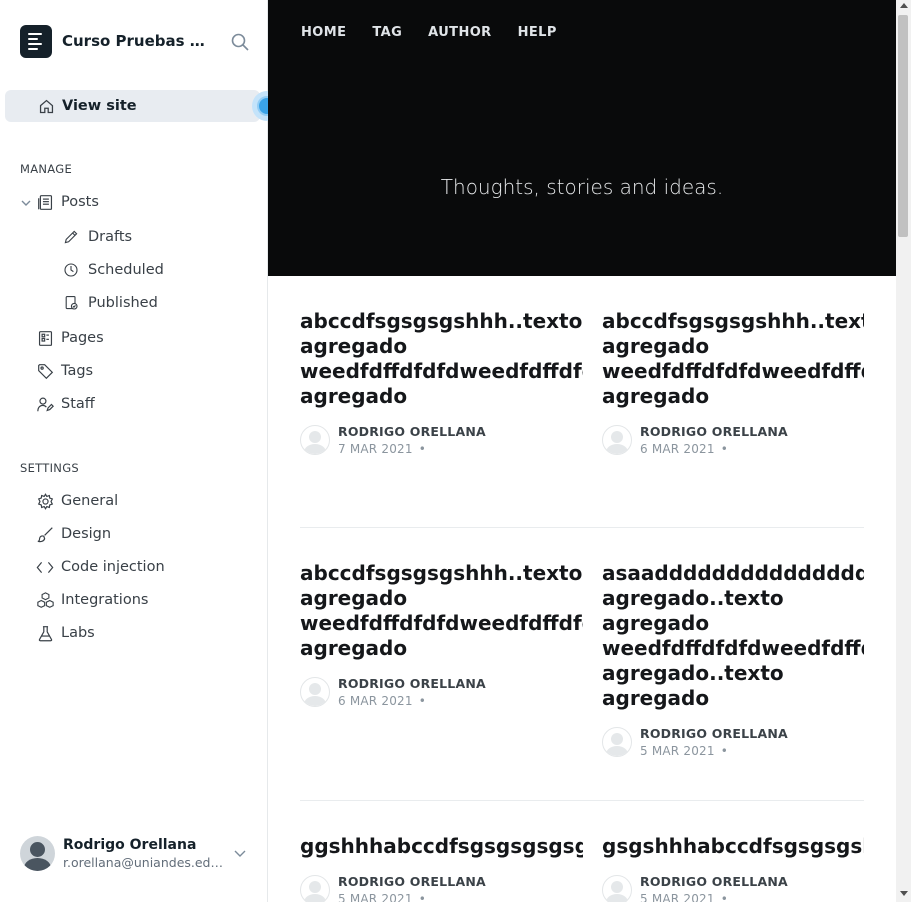 The image size is (911, 902). I want to click on sidebar-item-staff: Staff, so click(132, 404).